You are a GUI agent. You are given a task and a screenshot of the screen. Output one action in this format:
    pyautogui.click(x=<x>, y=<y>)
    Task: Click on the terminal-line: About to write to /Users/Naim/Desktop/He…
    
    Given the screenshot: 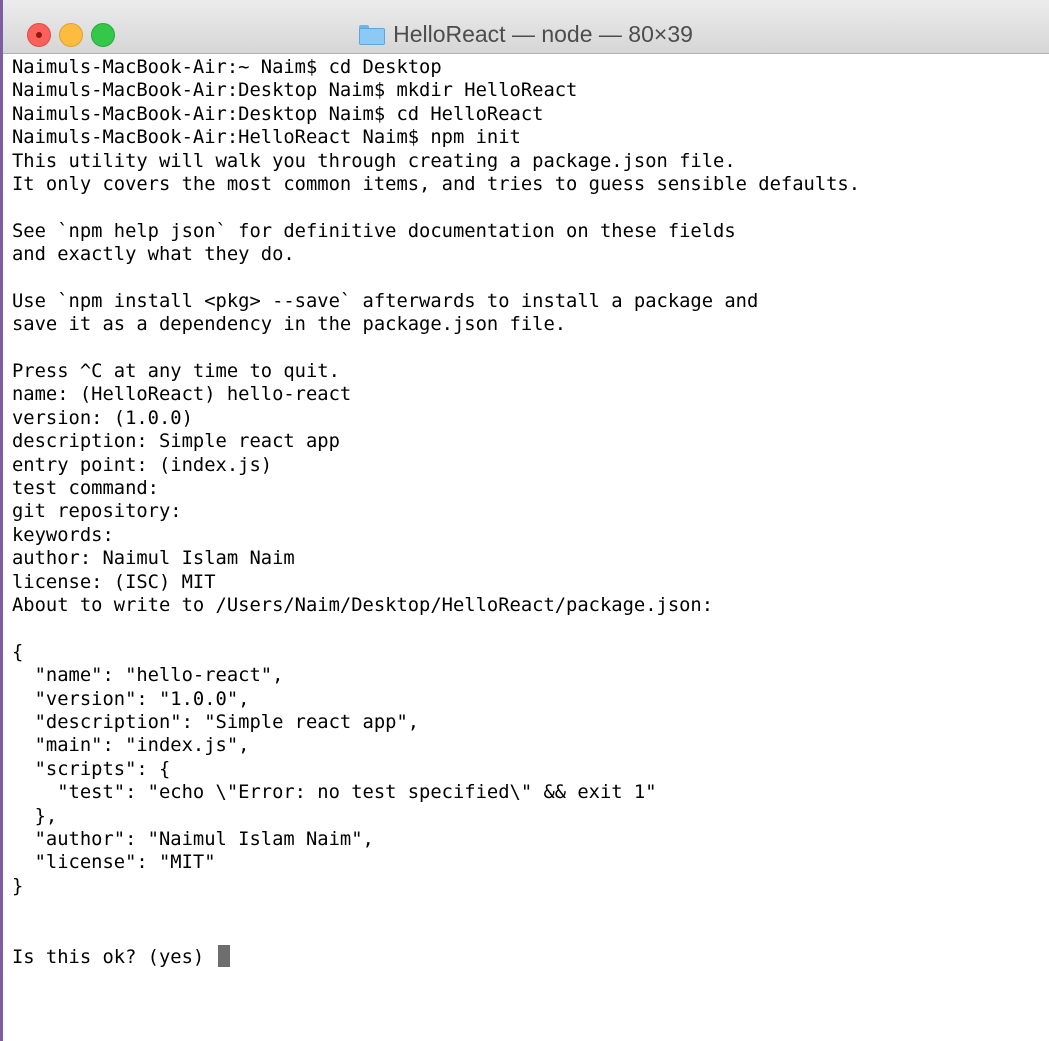 What is the action you would take?
    pyautogui.click(x=363, y=605)
    